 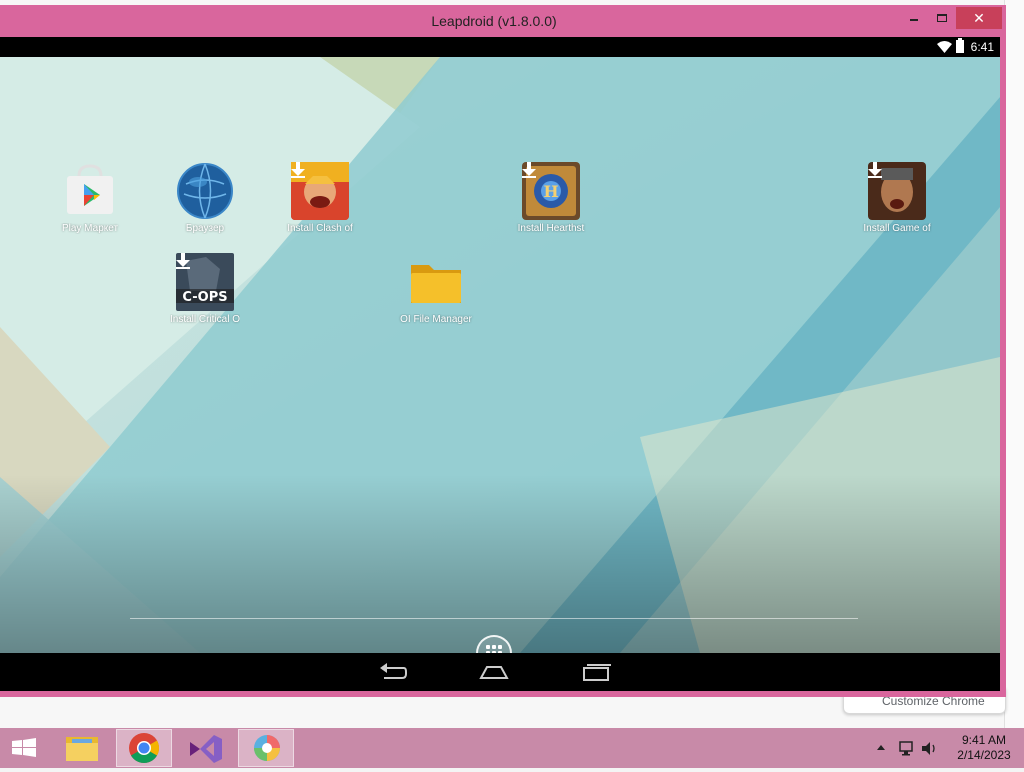 I want to click on taskbar-file-explorer, so click(x=82, y=748).